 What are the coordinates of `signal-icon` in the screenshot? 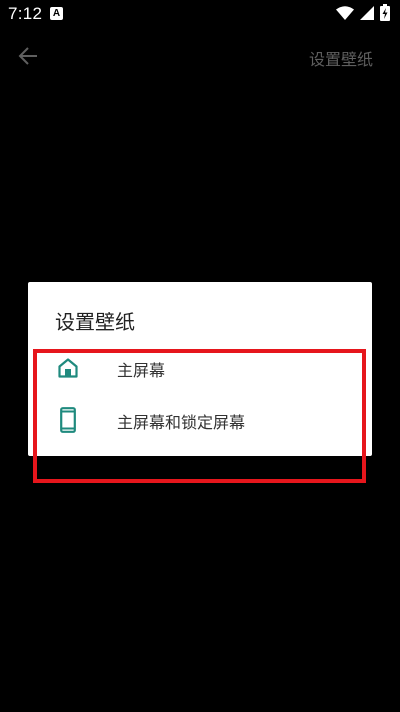 It's located at (367, 14).